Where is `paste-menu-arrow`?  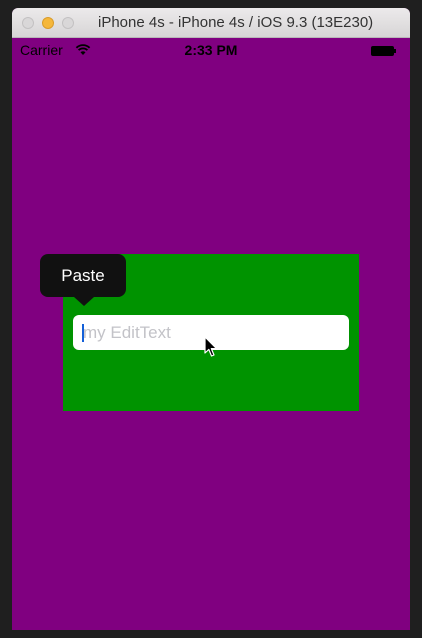
paste-menu-arrow is located at coordinates (84, 301).